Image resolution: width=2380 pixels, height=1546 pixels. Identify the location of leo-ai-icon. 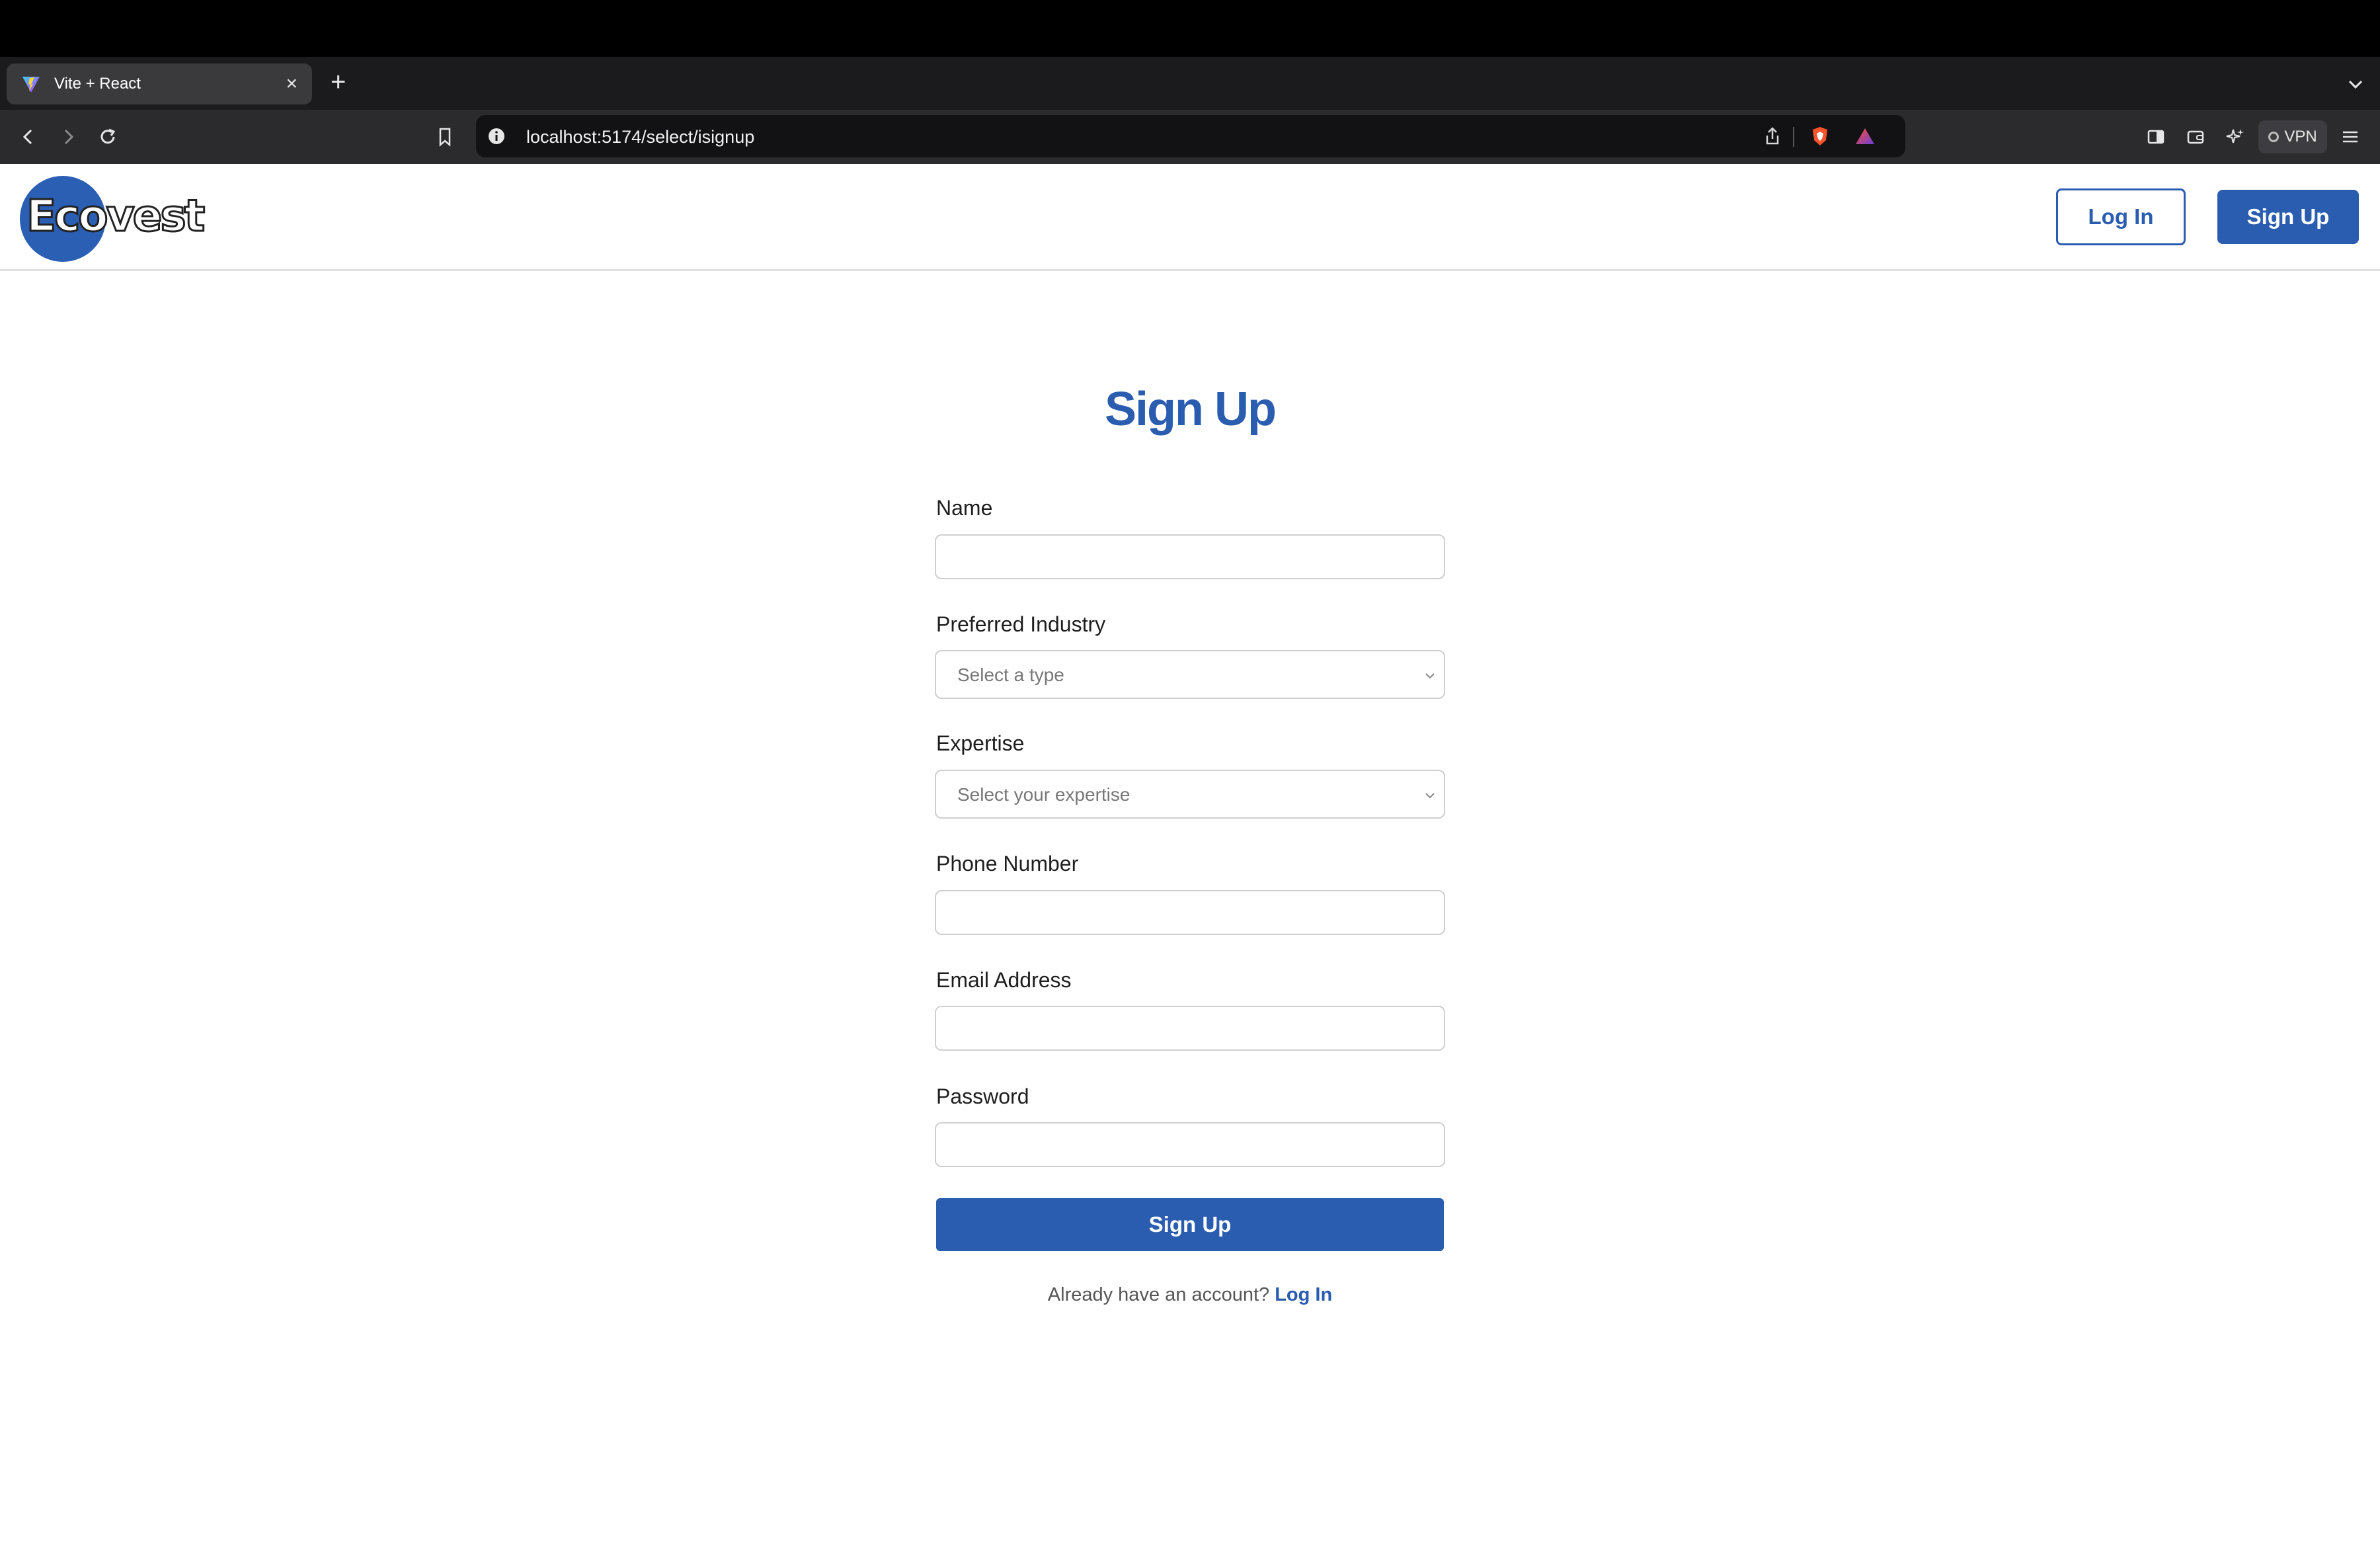
(2235, 137).